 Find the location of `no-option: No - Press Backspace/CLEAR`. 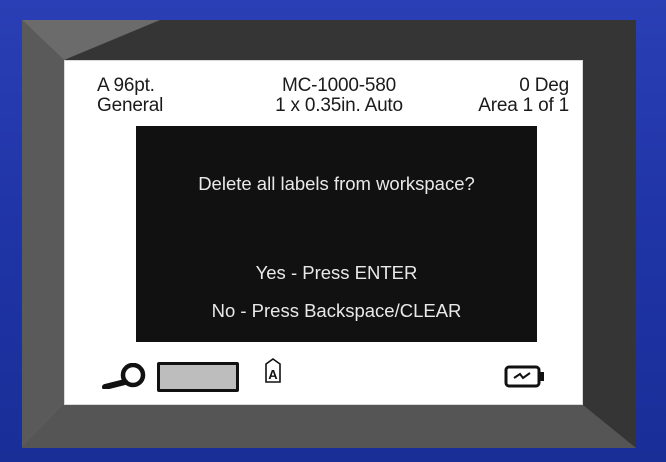

no-option: No - Press Backspace/CLEAR is located at coordinates (336, 311).